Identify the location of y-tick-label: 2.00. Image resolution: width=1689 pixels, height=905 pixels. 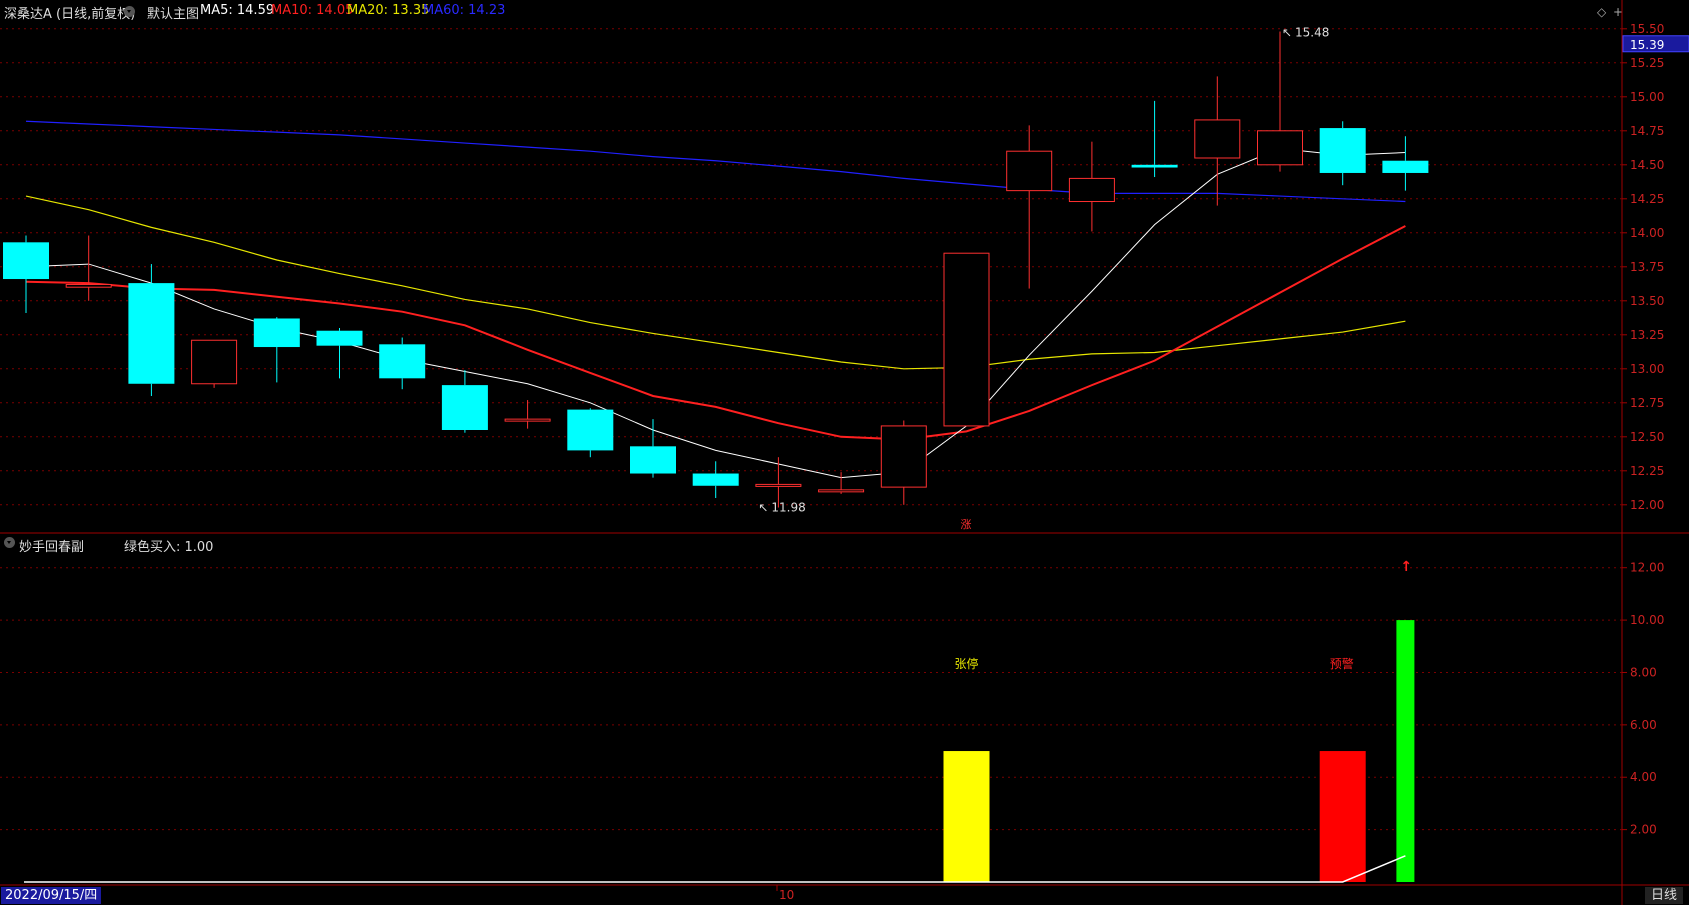
(1643, 830).